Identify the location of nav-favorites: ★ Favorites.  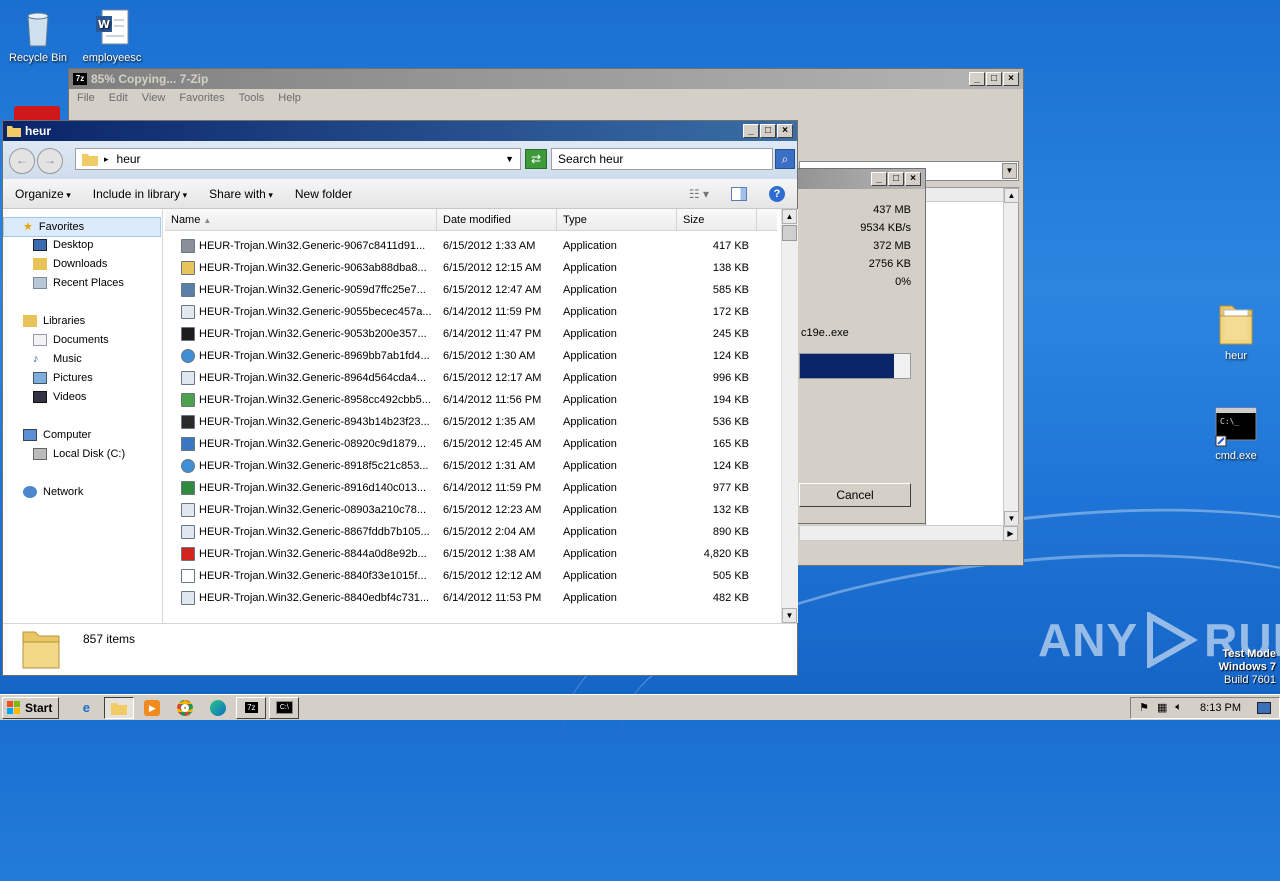
(53, 227).